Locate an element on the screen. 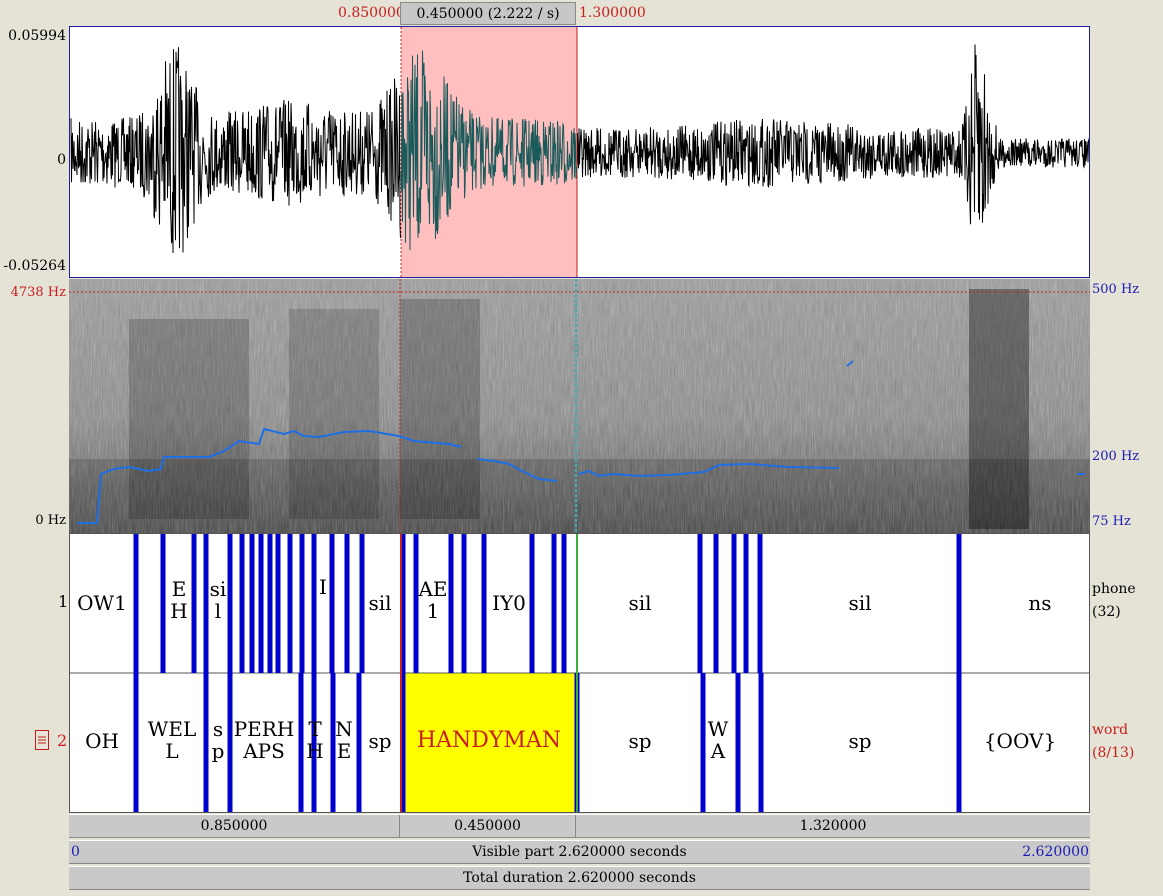 Image resolution: width=1163 pixels, height=896 pixels. segment-left: 0.850000 is located at coordinates (234, 826).